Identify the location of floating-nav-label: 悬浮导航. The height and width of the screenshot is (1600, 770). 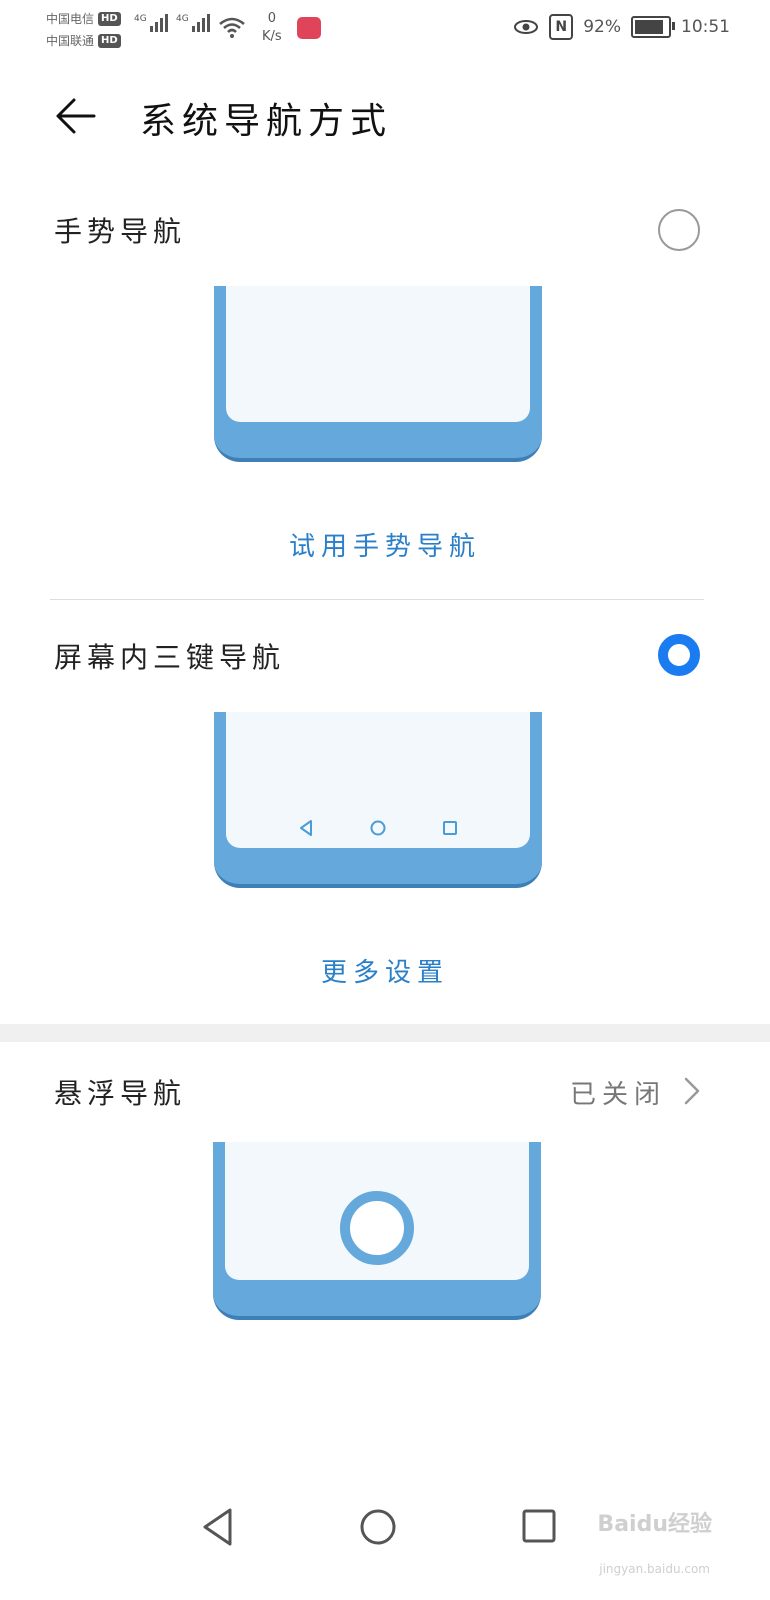
(120, 1092).